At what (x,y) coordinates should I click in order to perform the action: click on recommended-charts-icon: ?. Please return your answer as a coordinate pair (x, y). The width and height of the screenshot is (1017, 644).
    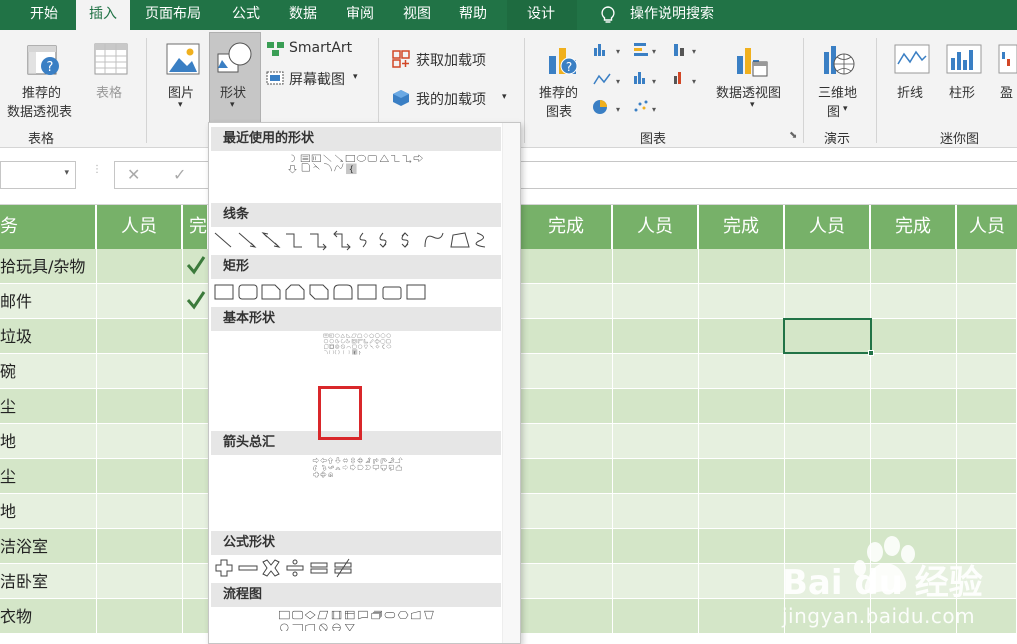
    Looking at the image, I should click on (563, 60).